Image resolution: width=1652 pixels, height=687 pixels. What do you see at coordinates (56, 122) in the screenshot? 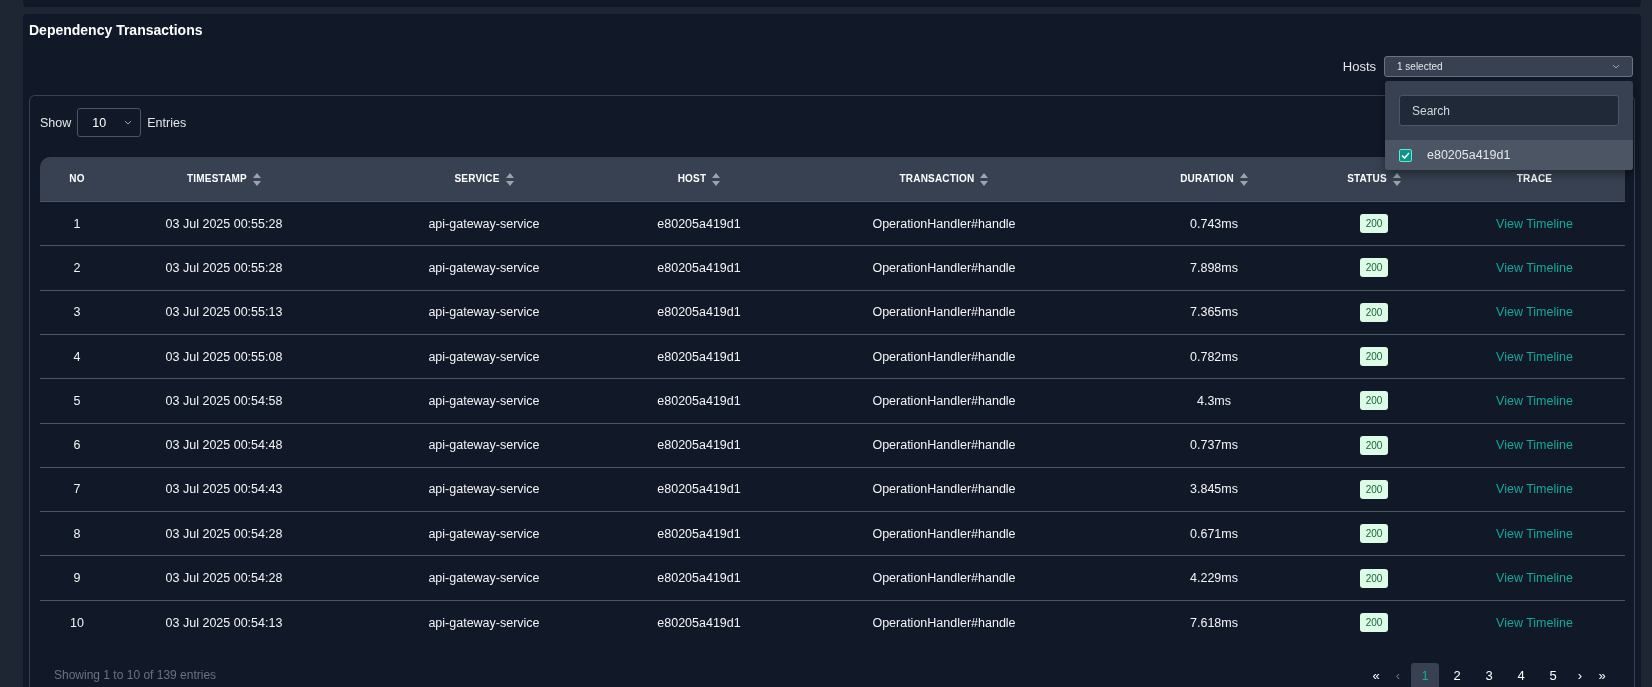
I see `show-label: Show` at bounding box center [56, 122].